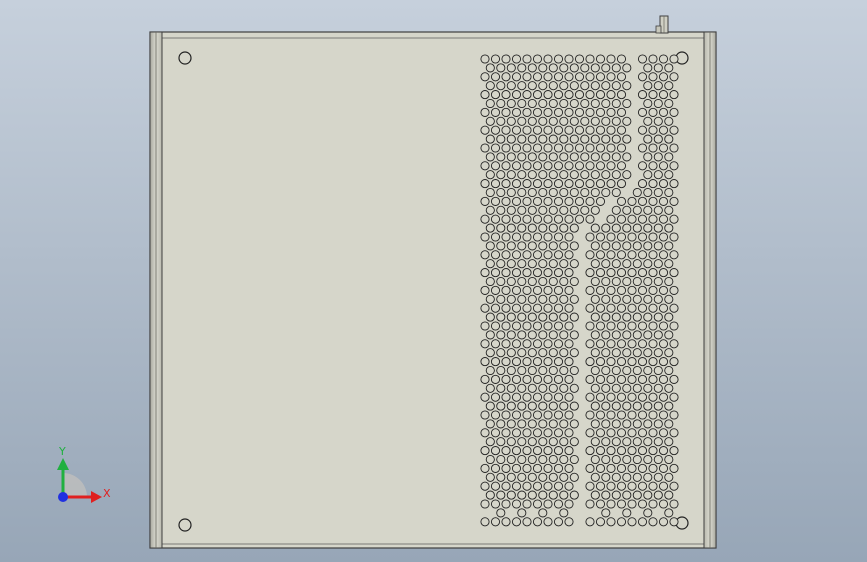 The height and width of the screenshot is (562, 867). I want to click on mounting-hole-top-left, so click(185, 58).